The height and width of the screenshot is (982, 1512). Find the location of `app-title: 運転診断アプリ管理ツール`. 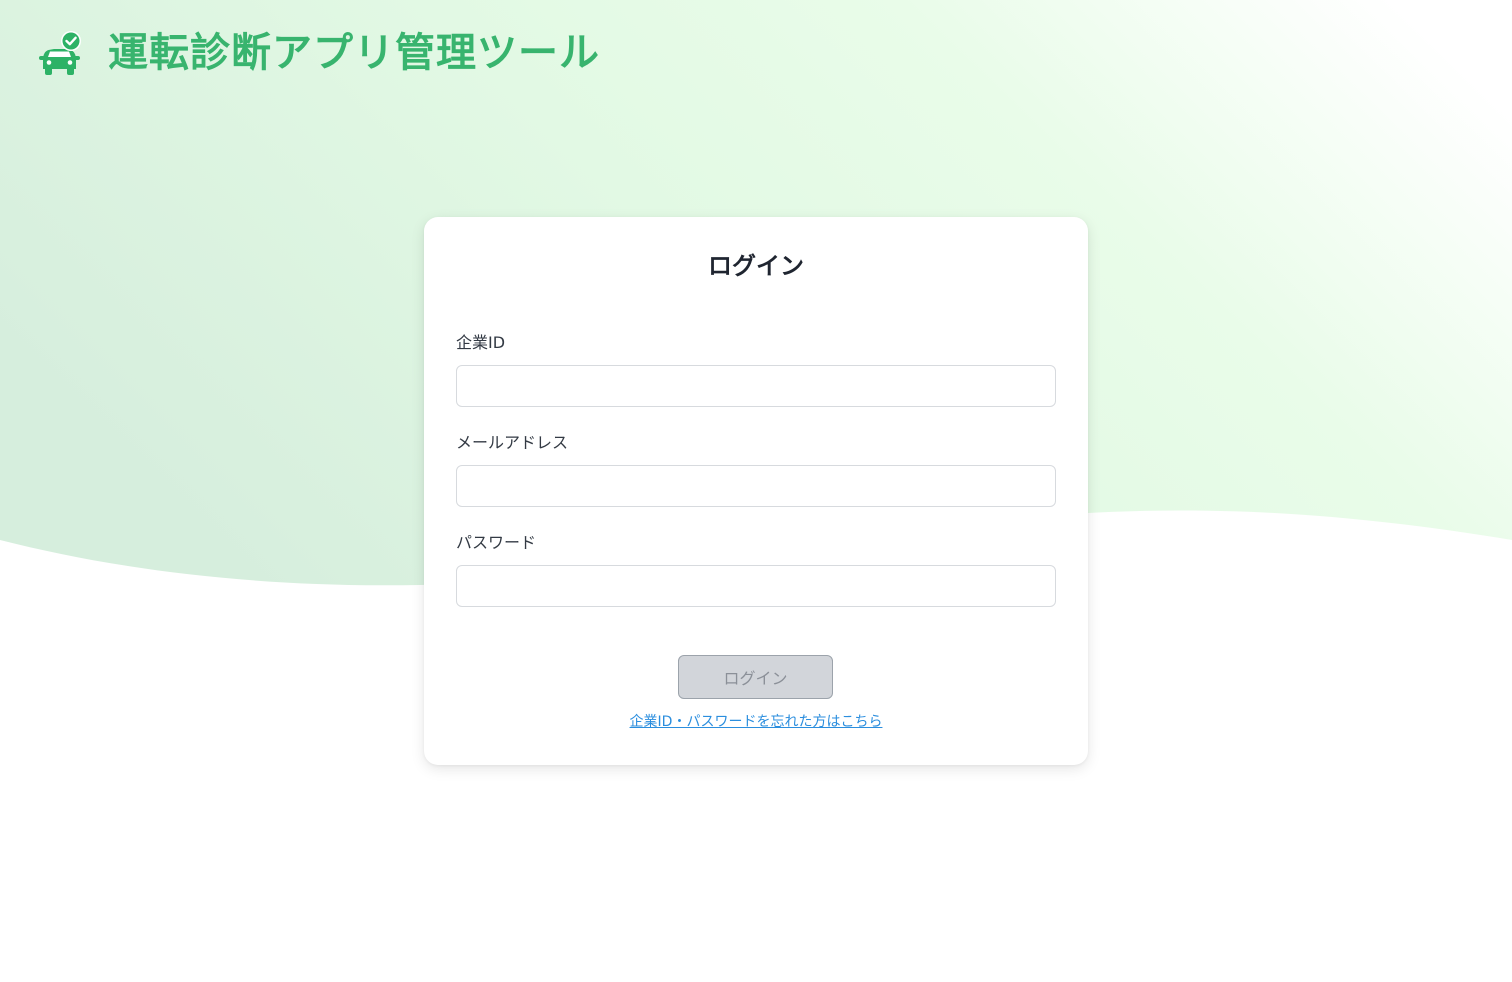

app-title: 運転診断アプリ管理ツール is located at coordinates (354, 53).